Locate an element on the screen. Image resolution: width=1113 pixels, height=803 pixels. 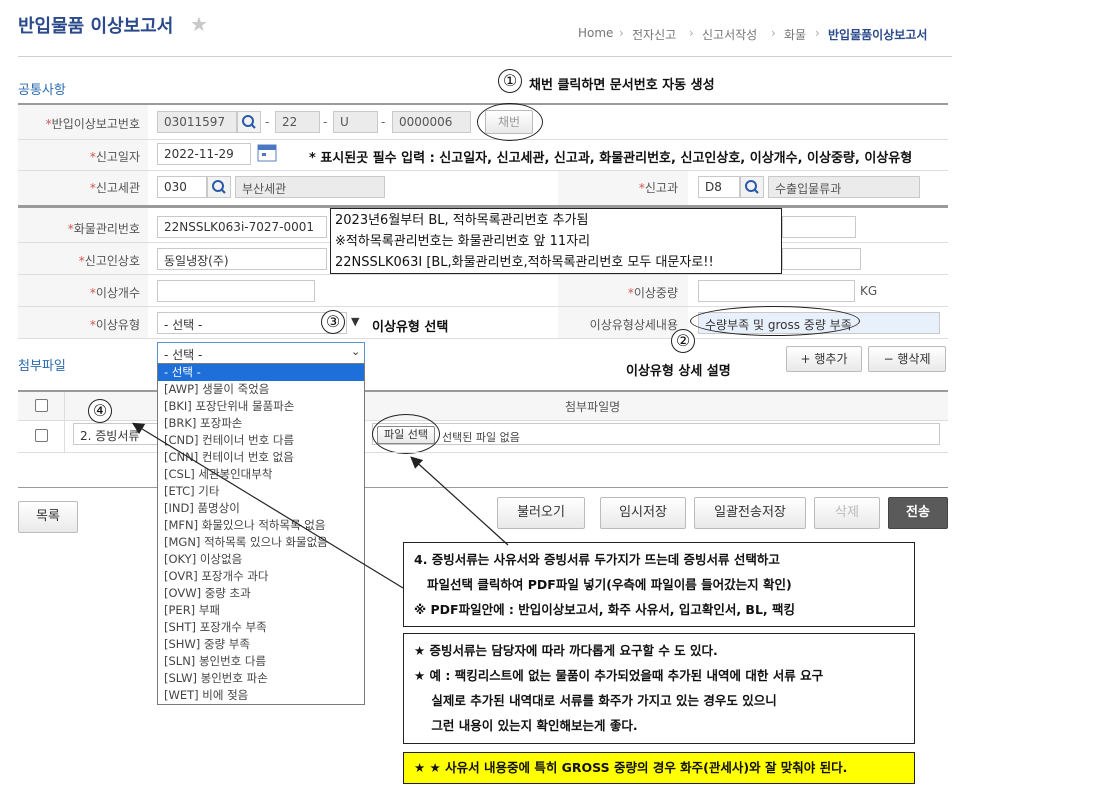
annotation-arrows is located at coordinates (320, 505).